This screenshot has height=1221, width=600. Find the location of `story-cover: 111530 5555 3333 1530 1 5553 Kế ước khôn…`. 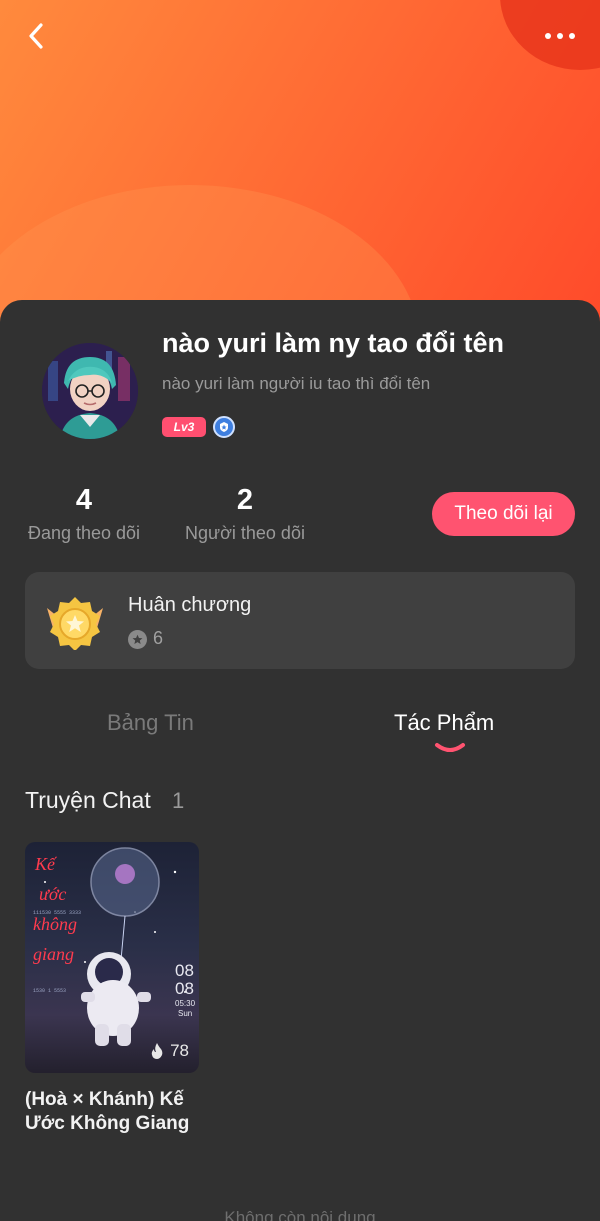

story-cover: 111530 5555 3333 1530 1 5553 Kế ước khôn… is located at coordinates (112, 957).